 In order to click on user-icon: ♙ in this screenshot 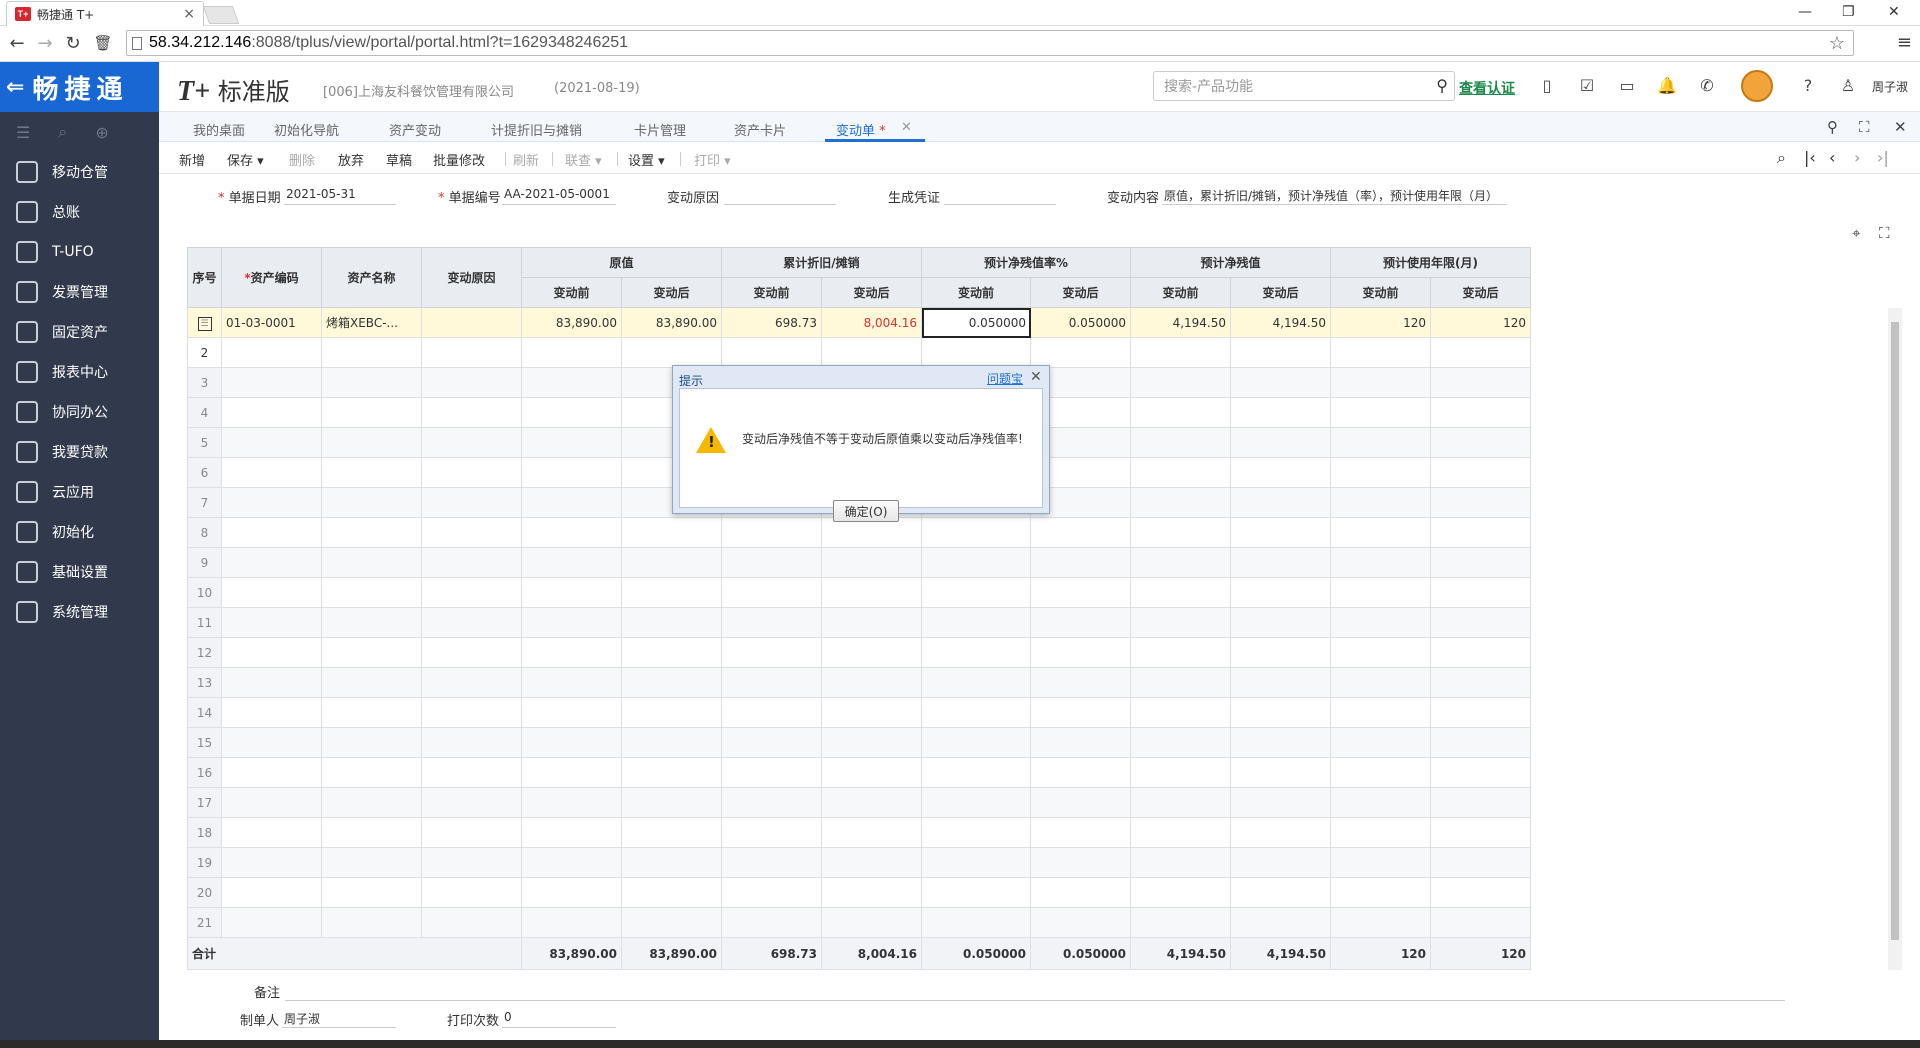, I will do `click(1848, 85)`.